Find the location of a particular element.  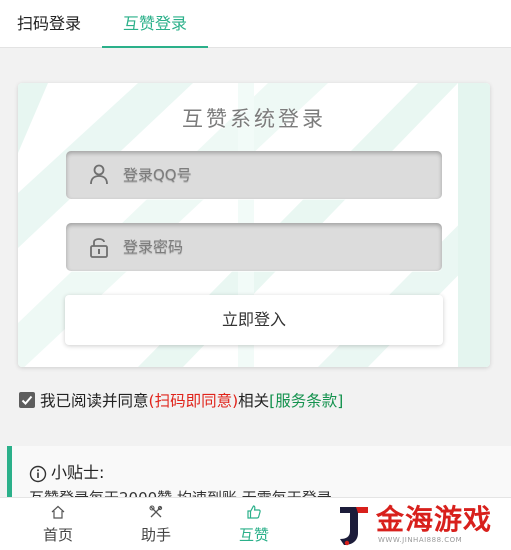

login-card-title: 互赞系统登录 is located at coordinates (254, 119).